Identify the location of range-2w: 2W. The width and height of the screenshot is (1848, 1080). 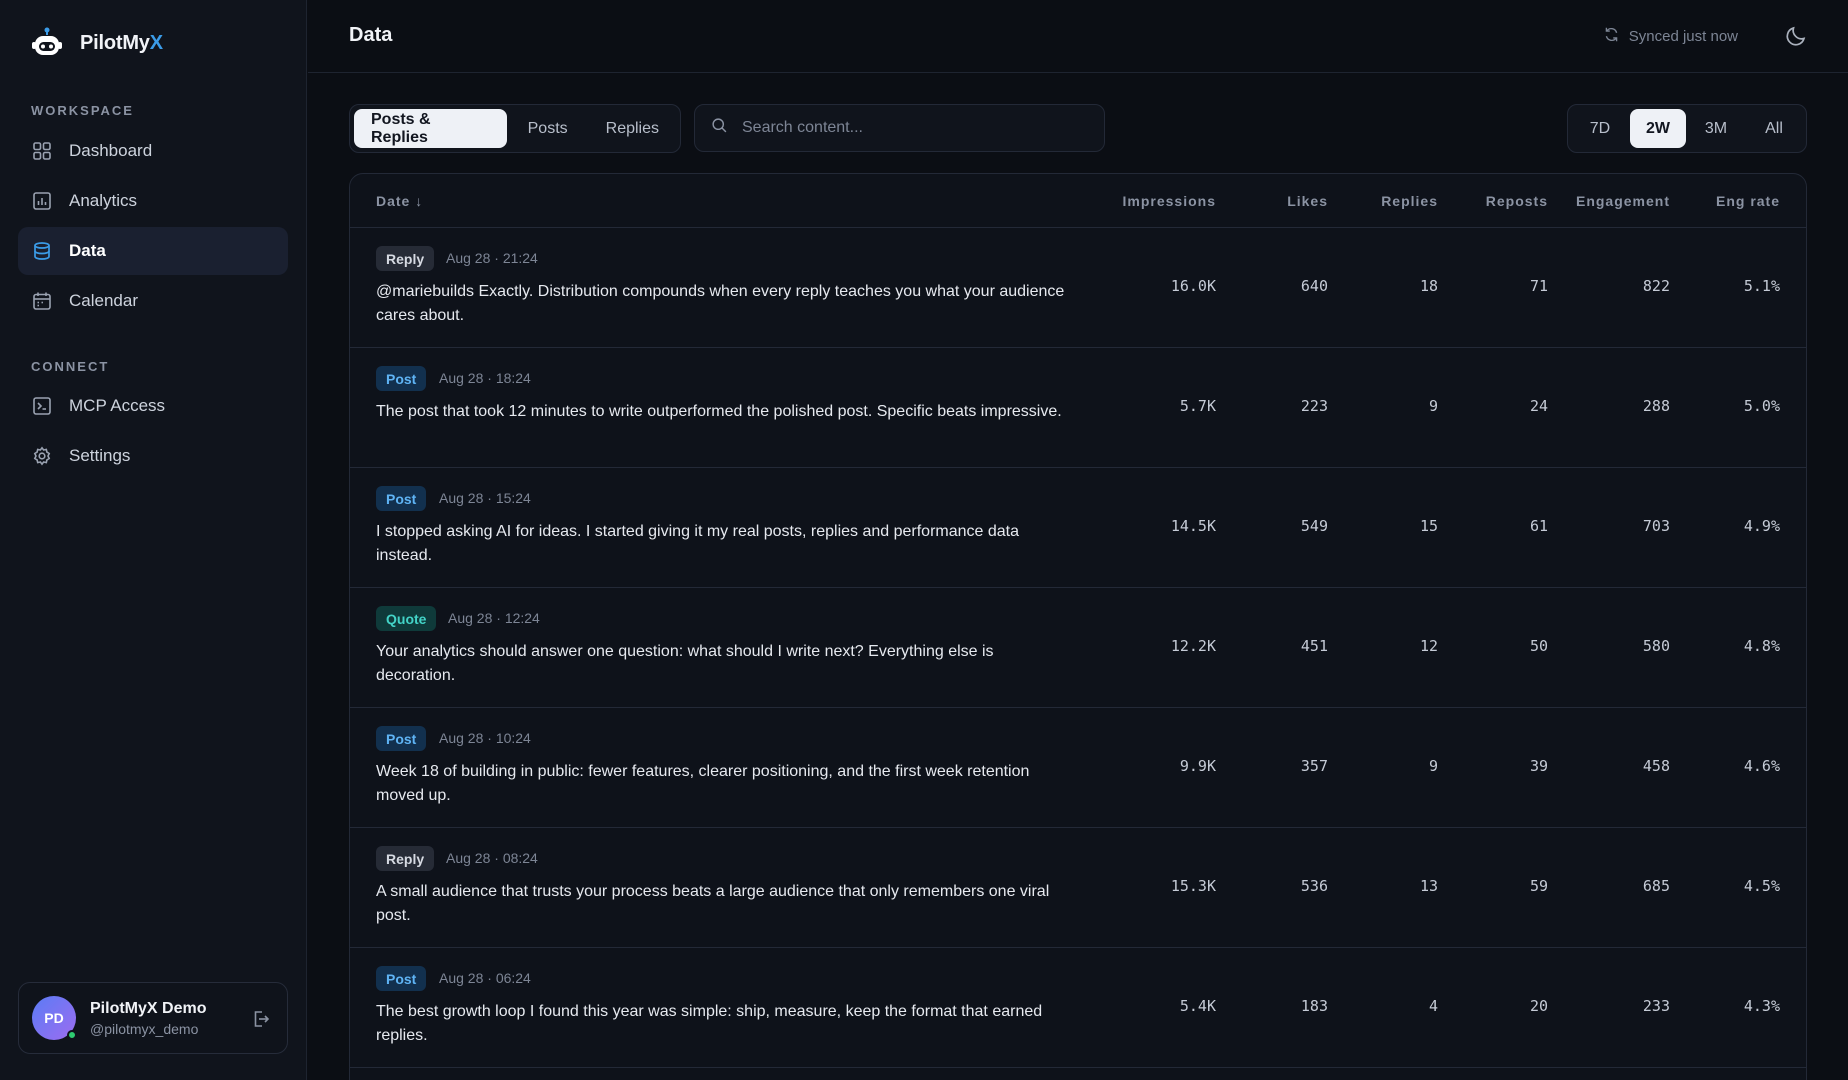
(1658, 128).